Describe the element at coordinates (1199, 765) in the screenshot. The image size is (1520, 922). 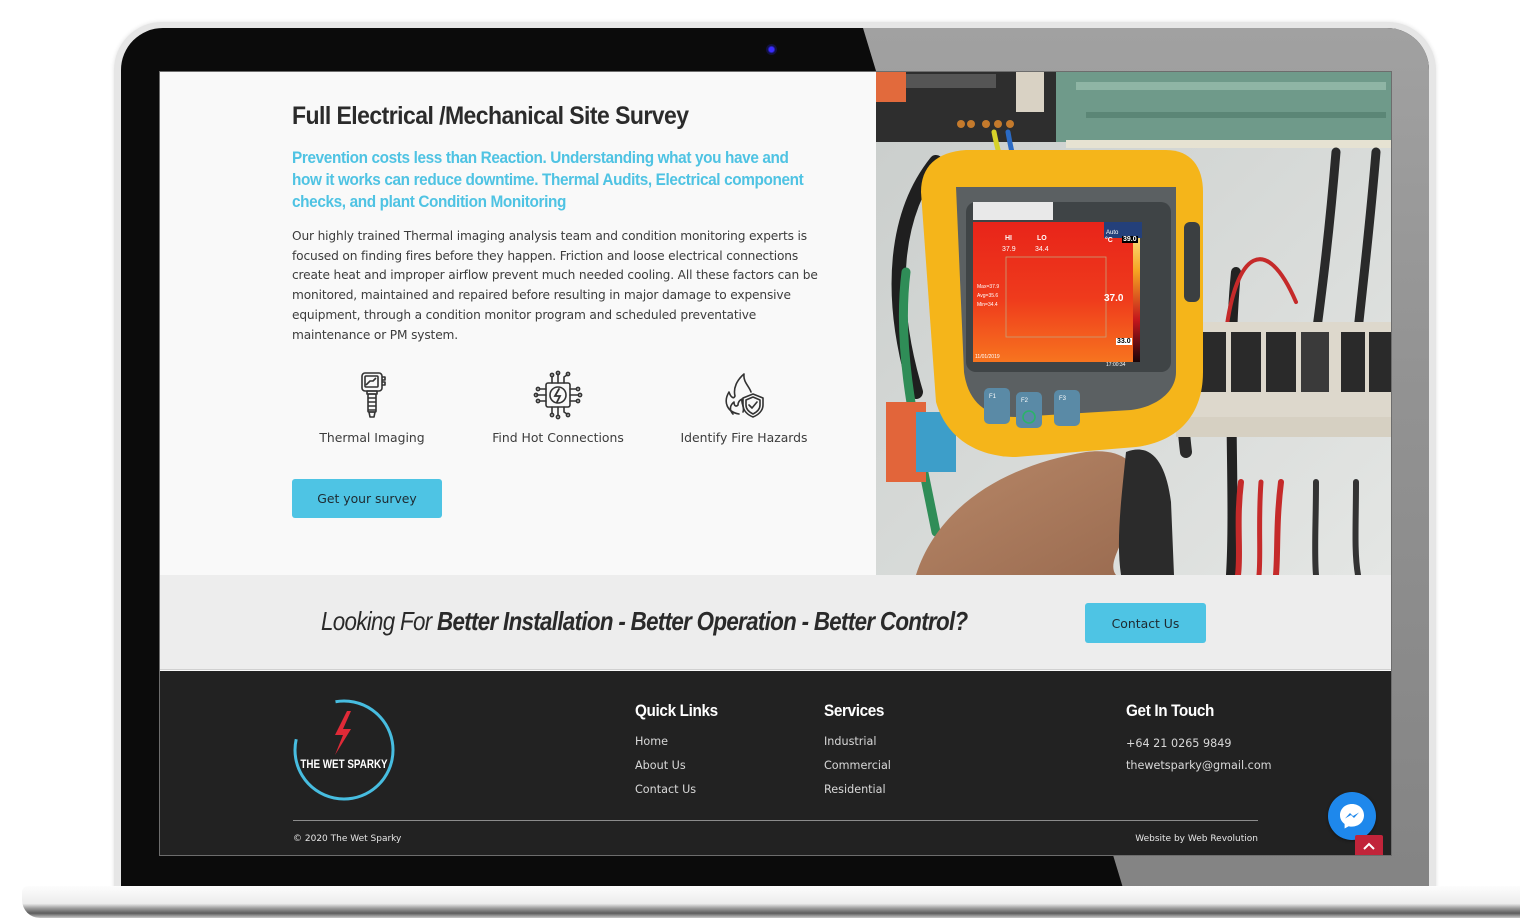
I see `footer-email: thewetsparky@gmail.com` at that location.